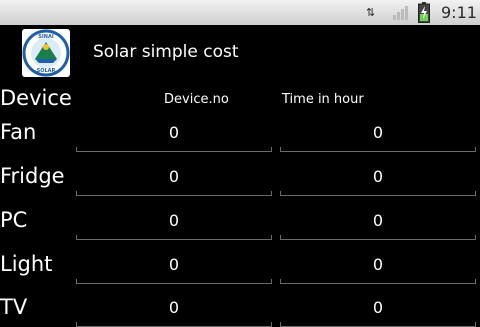 The image size is (480, 327). Describe the element at coordinates (174, 180) in the screenshot. I see `fridge-device-no-input: 0` at that location.